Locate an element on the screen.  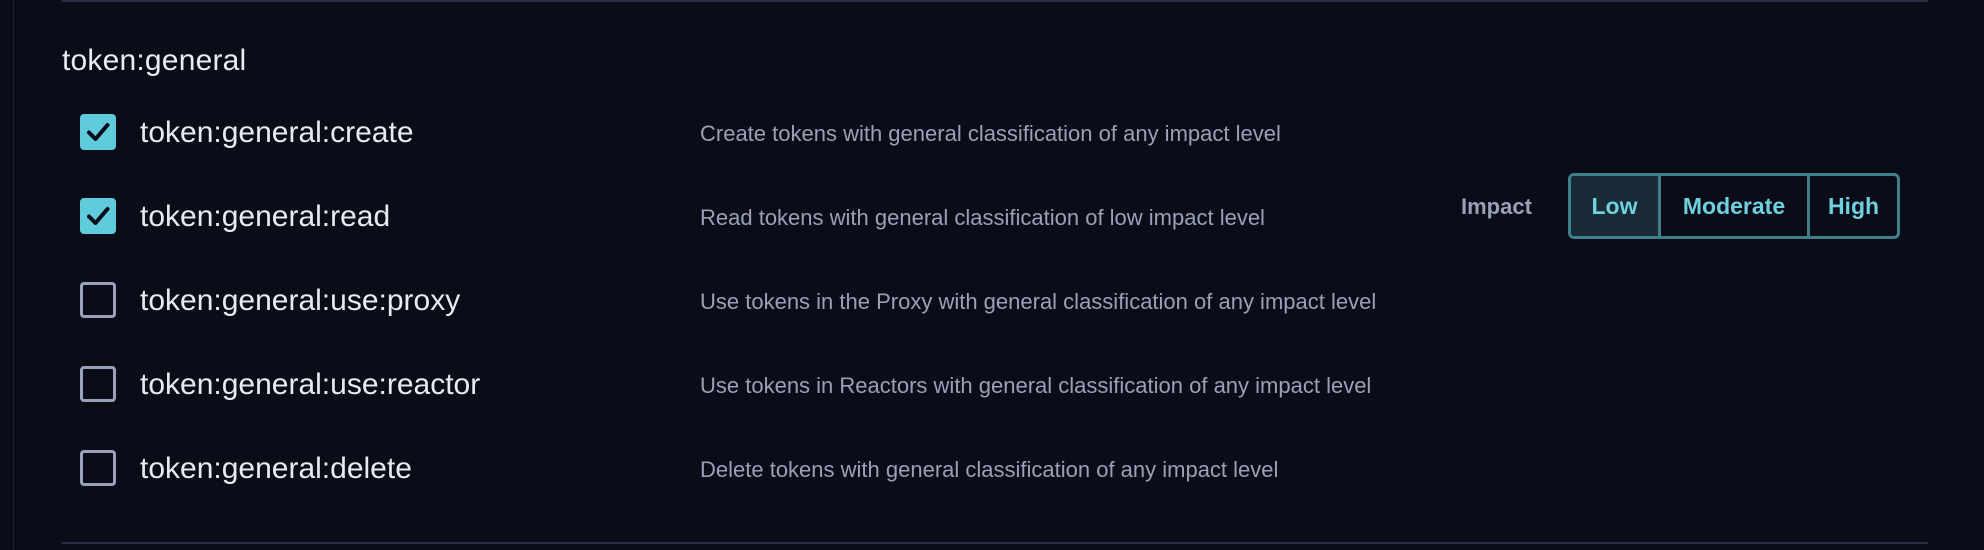
impact-option-low: Low is located at coordinates (1614, 206).